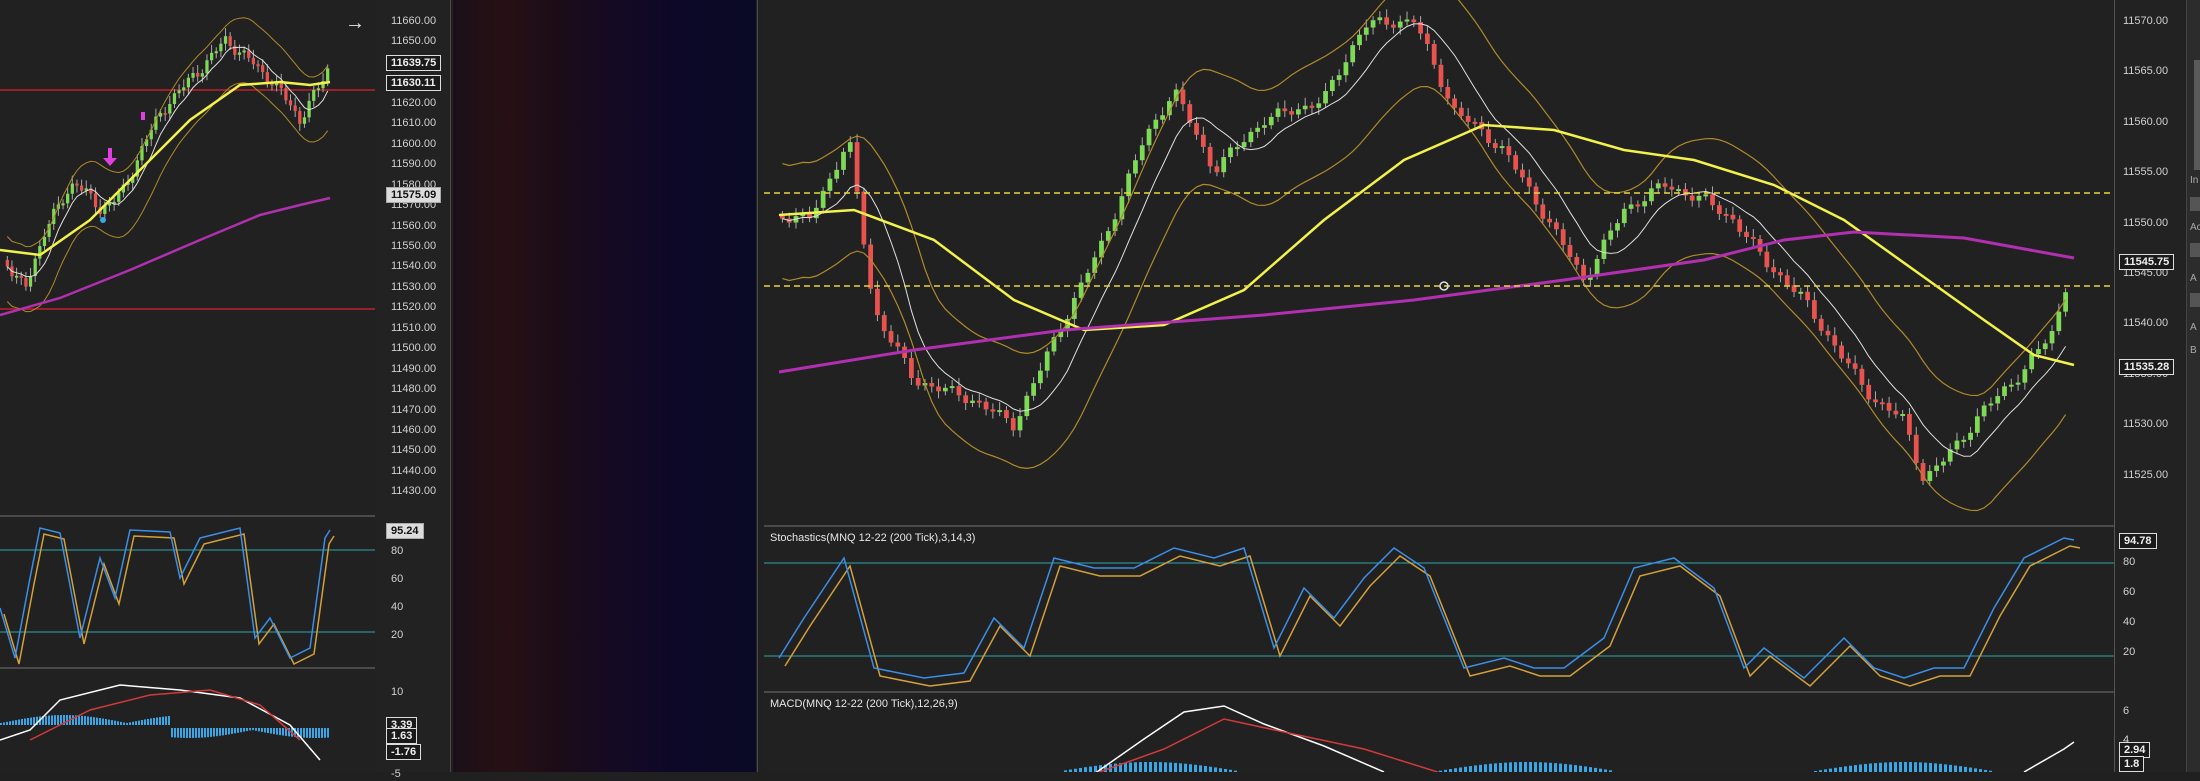 This screenshot has height=781, width=2200. What do you see at coordinates (2193, 386) in the screenshot?
I see `side-panel: In Ac A A B` at bounding box center [2193, 386].